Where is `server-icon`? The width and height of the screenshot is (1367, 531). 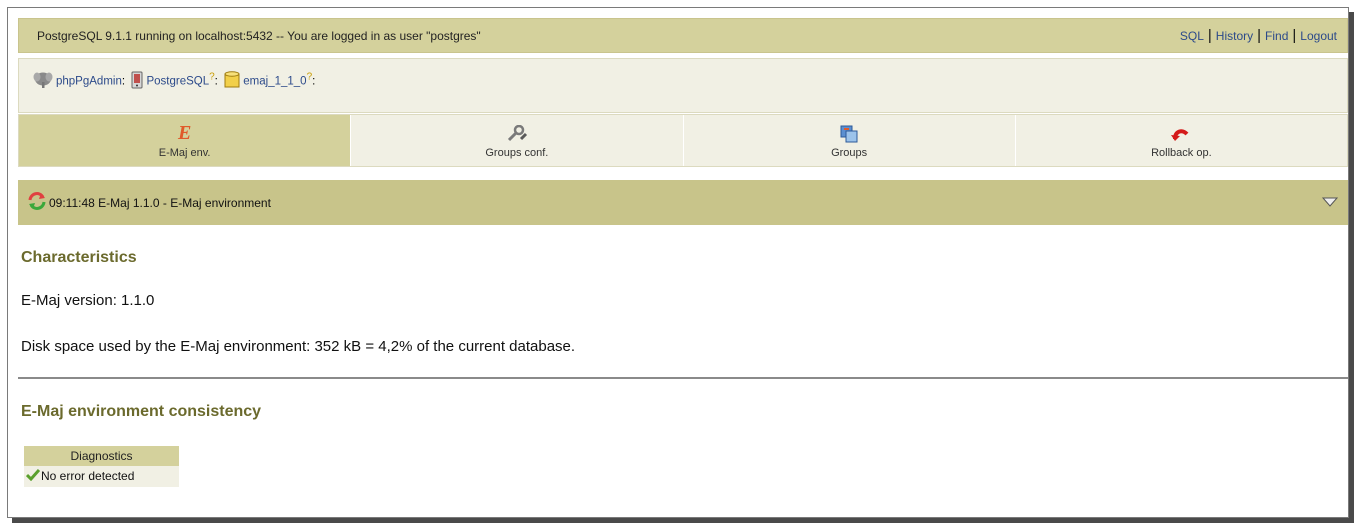 server-icon is located at coordinates (137, 81).